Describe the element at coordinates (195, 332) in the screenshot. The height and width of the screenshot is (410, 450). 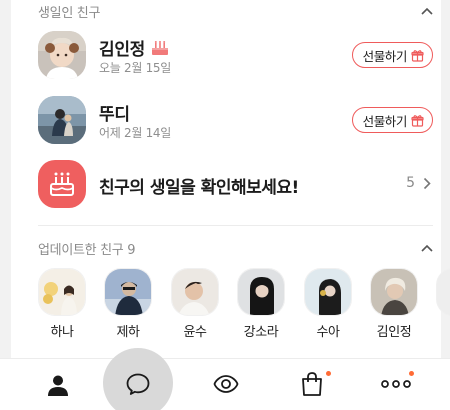
I see `friend-name: 윤수` at that location.